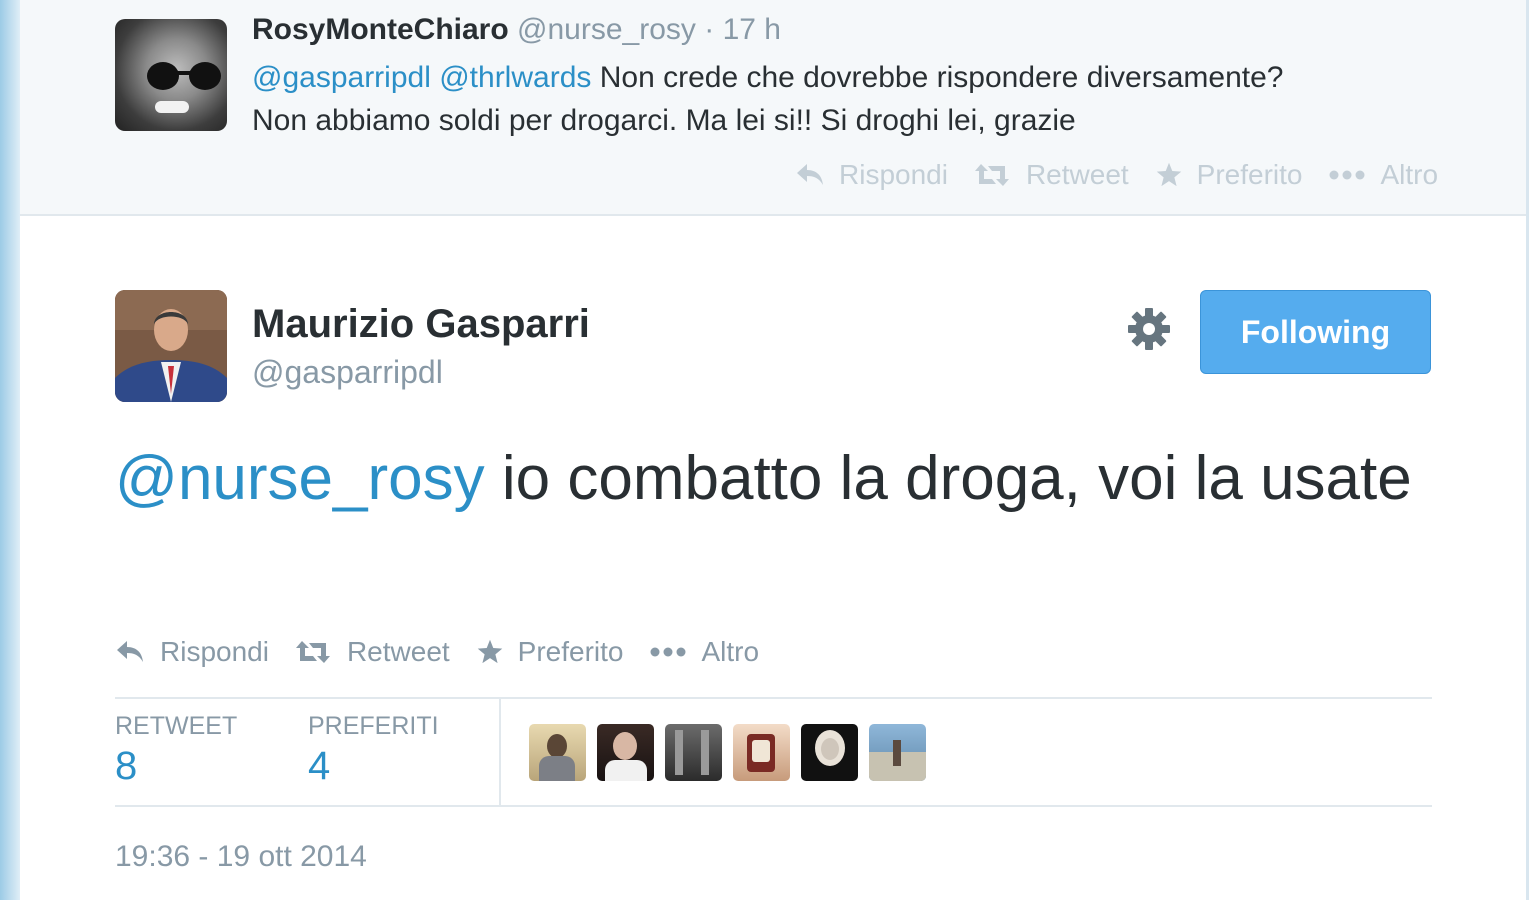 This screenshot has height=900, width=1529. I want to click on sunglasses-graphic, so click(184, 76).